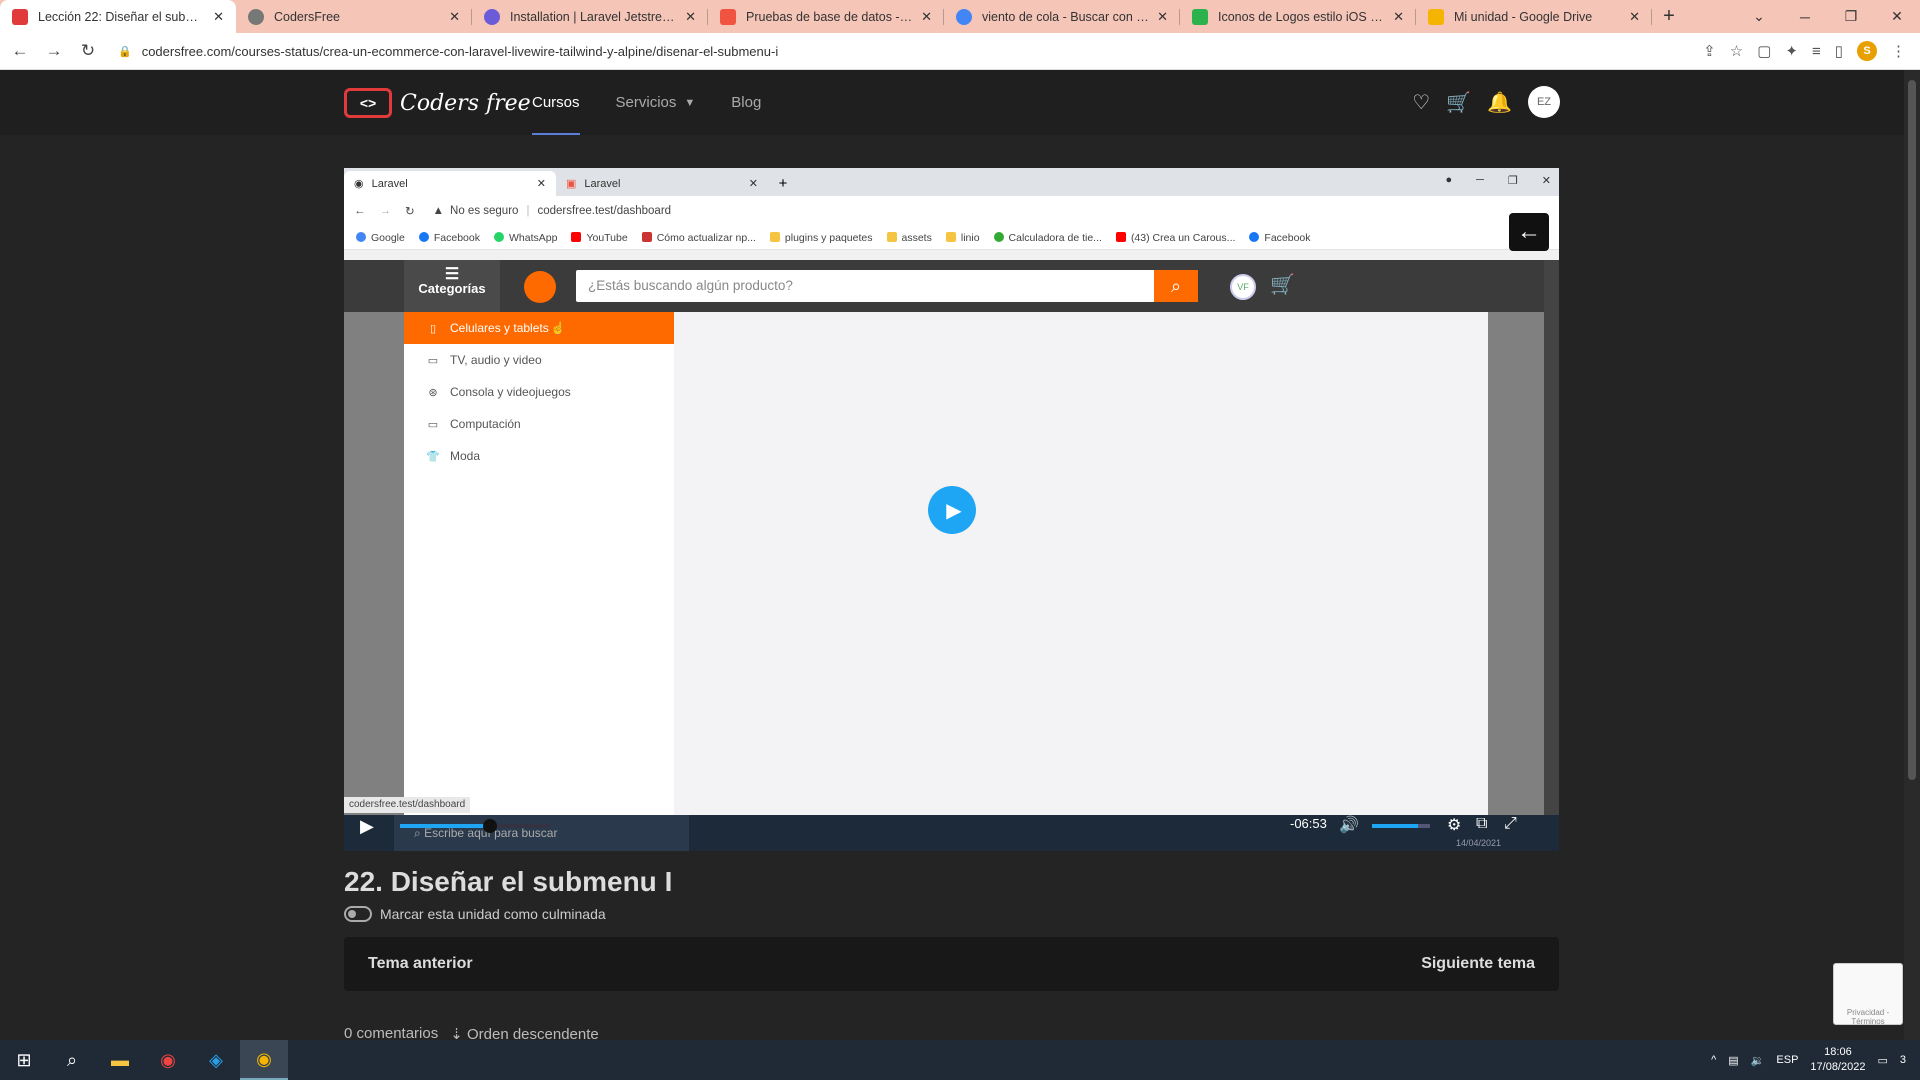 This screenshot has height=1080, width=1920. I want to click on nav-cursos: Cursos, so click(556, 102).